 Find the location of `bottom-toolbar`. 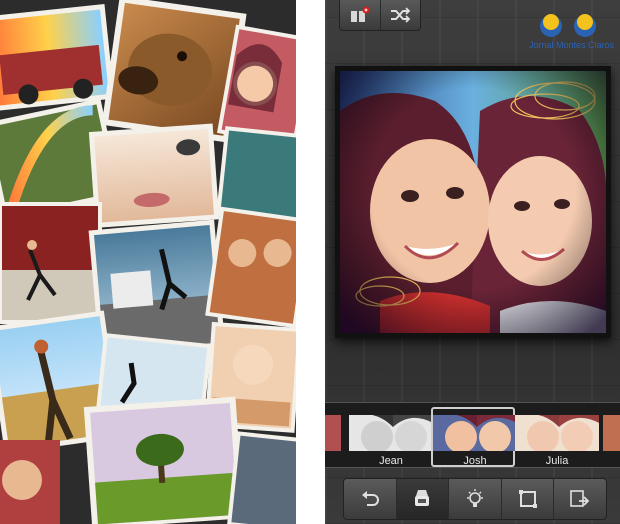

bottom-toolbar is located at coordinates (475, 499).